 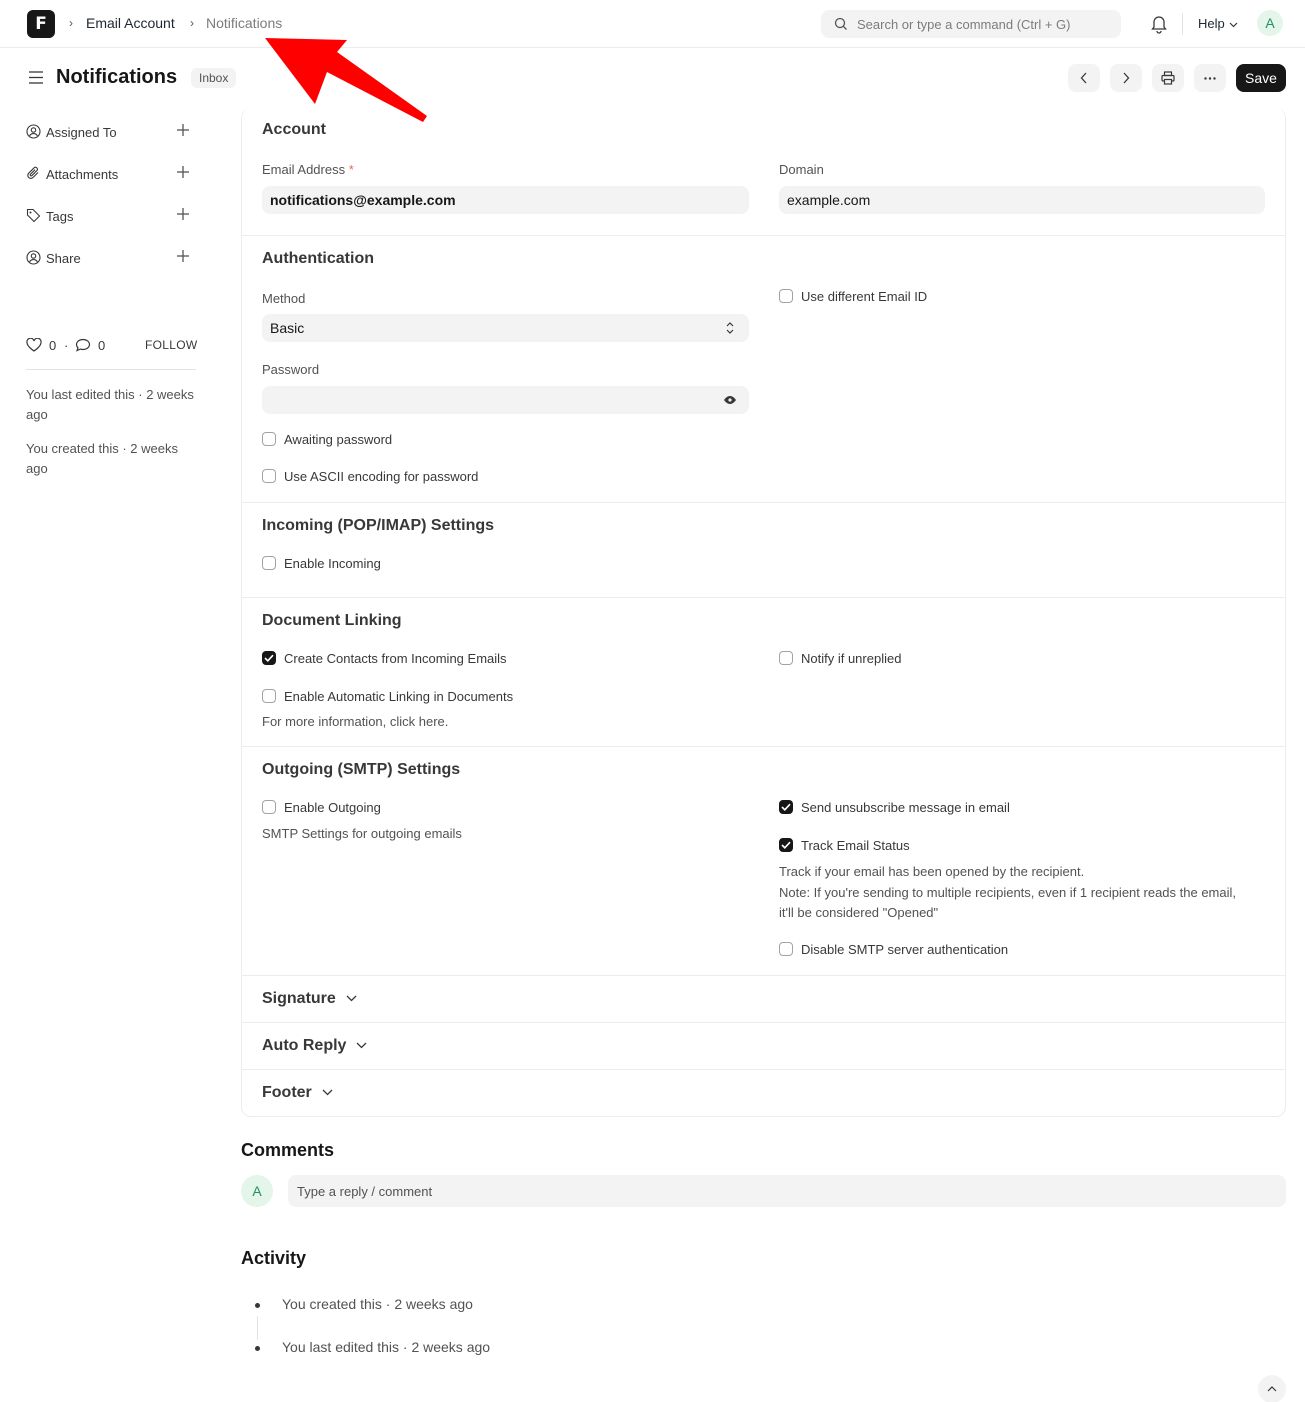 I want to click on activity-item: You last edited this · 2 weeks ago, so click(x=386, y=1347).